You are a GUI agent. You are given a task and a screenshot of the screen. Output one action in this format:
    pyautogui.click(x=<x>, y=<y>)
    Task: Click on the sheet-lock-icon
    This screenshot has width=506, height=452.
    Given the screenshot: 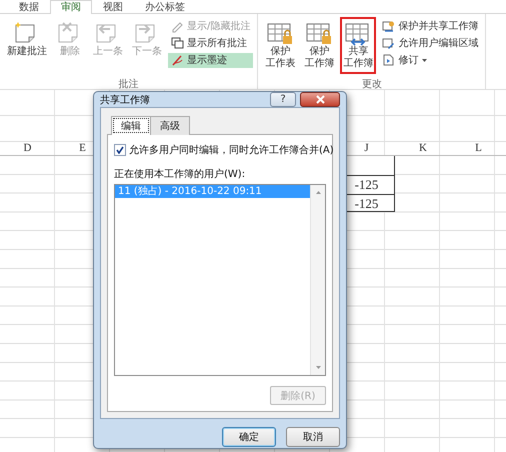 What is the action you would take?
    pyautogui.click(x=280, y=33)
    